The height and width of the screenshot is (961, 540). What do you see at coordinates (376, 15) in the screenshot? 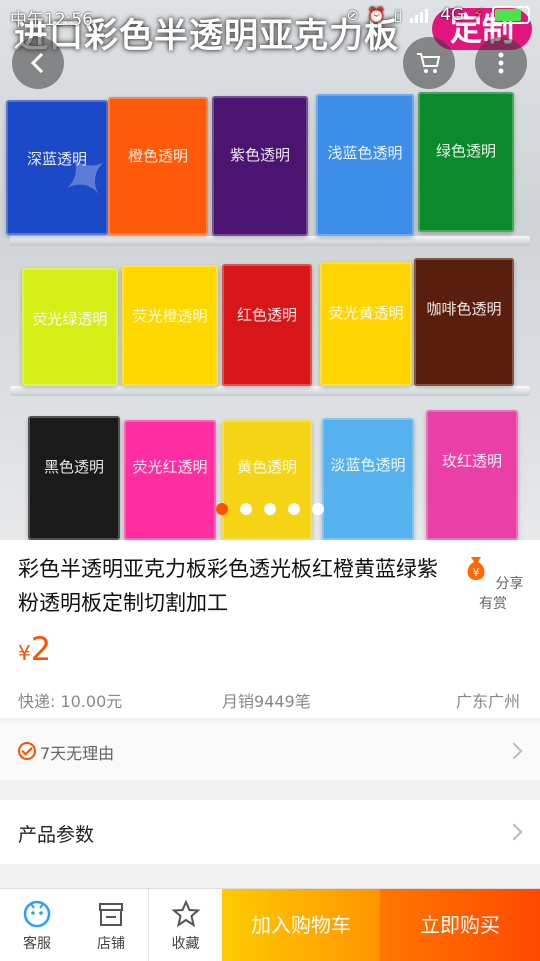
I see `alarm-icon: ⏰` at bounding box center [376, 15].